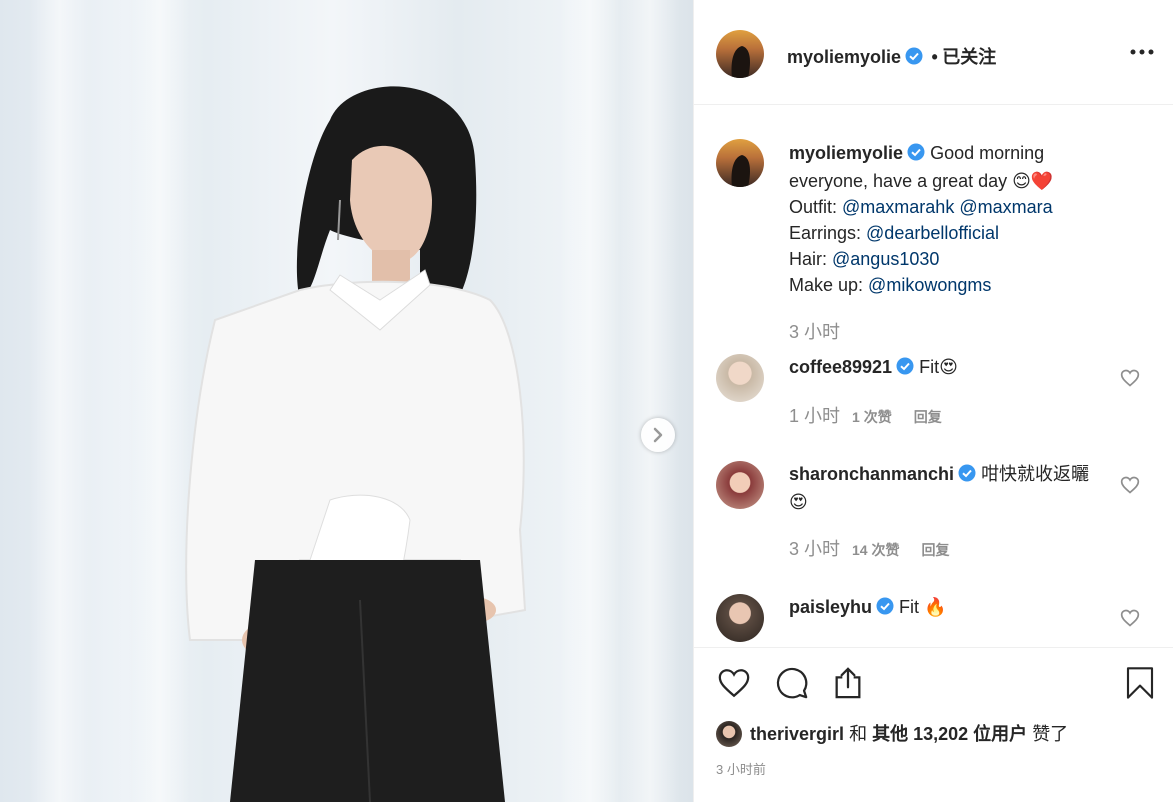  I want to click on follow-status-button: 已关注, so click(969, 57).